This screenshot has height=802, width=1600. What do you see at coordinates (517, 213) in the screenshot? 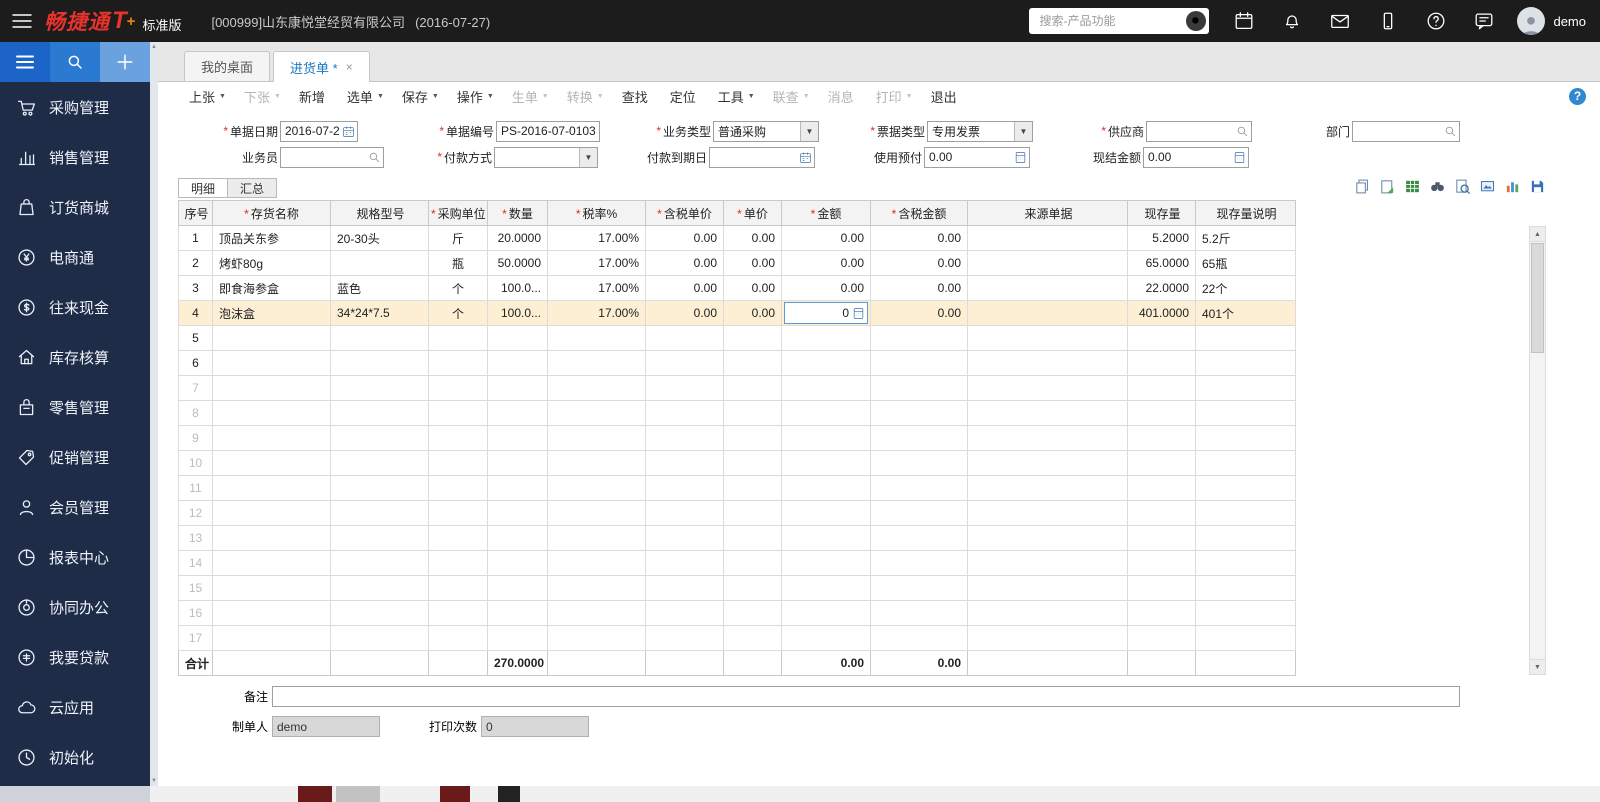
I see `col-header: * 数量` at bounding box center [517, 213].